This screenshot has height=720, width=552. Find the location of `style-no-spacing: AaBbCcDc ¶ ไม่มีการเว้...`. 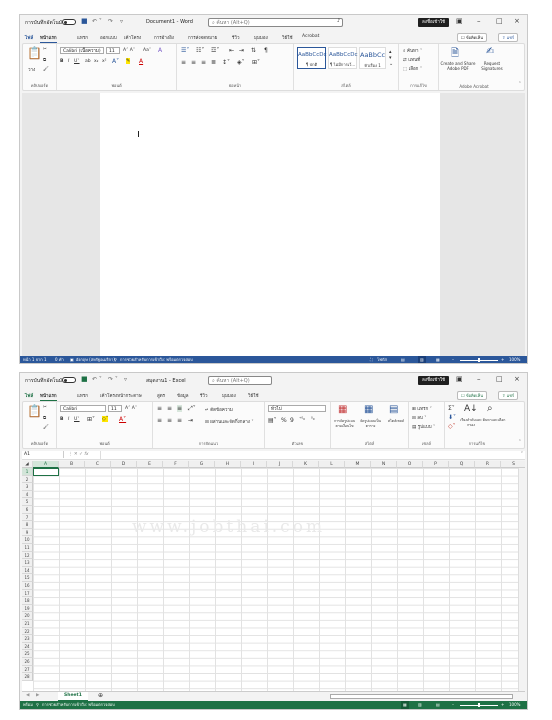

style-no-spacing: AaBbCcDc ¶ ไม่มีการเว้... is located at coordinates (343, 58).